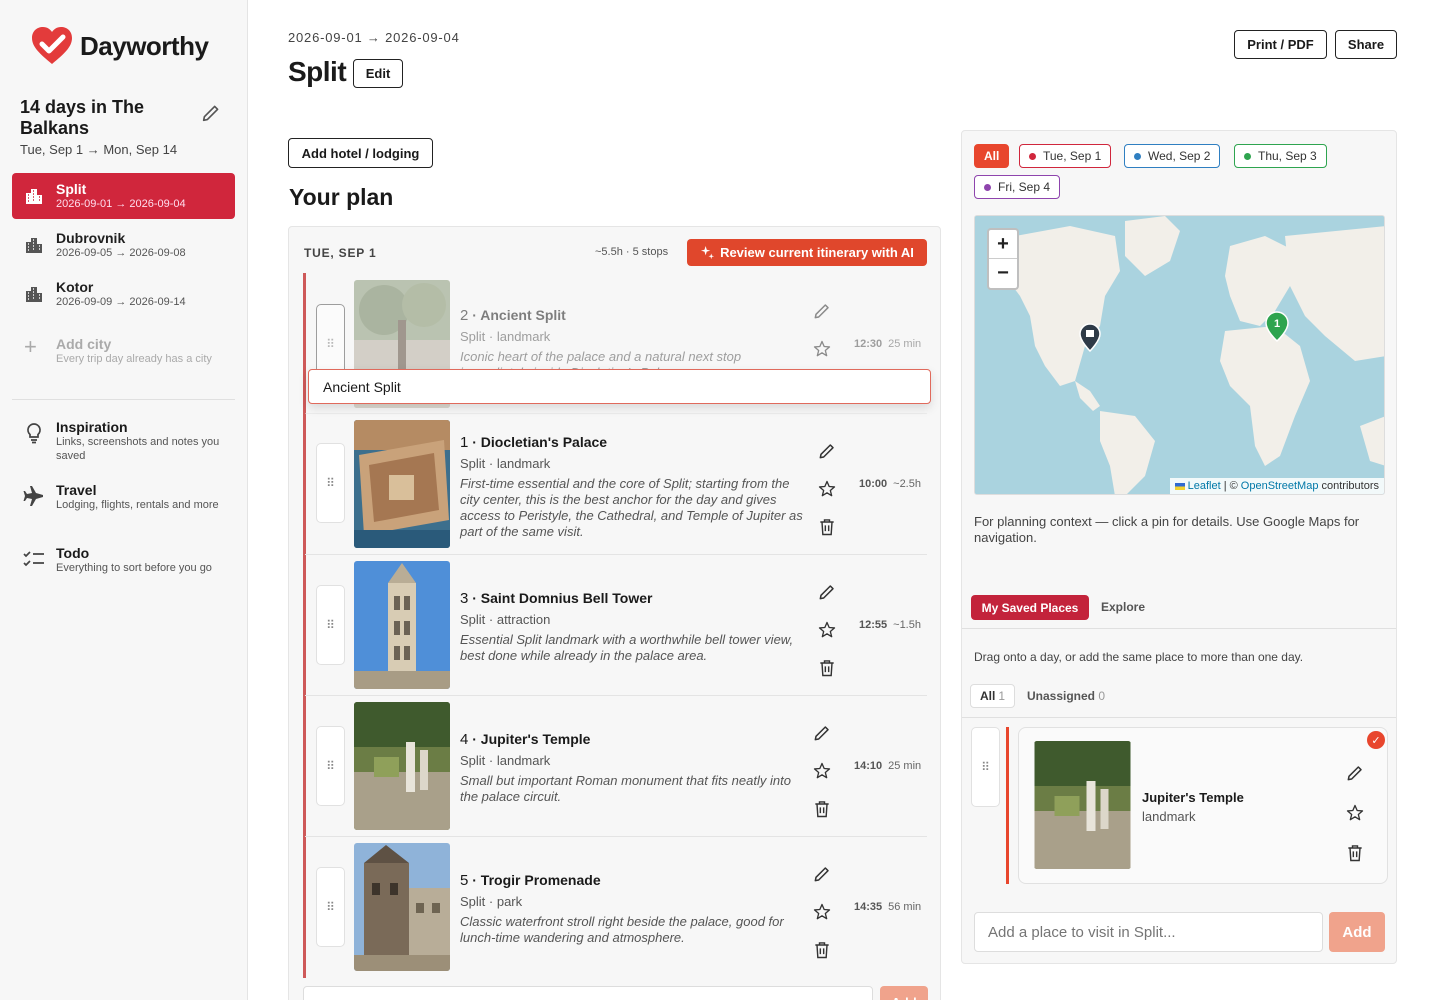  Describe the element at coordinates (1030, 607) in the screenshot. I see `tab-my-saved-places: My Saved Places` at that location.